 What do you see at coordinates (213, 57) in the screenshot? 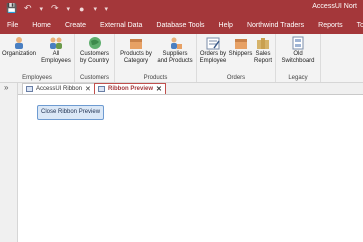
I see `orders-by-employee-label: Orders by Employee` at bounding box center [213, 57].